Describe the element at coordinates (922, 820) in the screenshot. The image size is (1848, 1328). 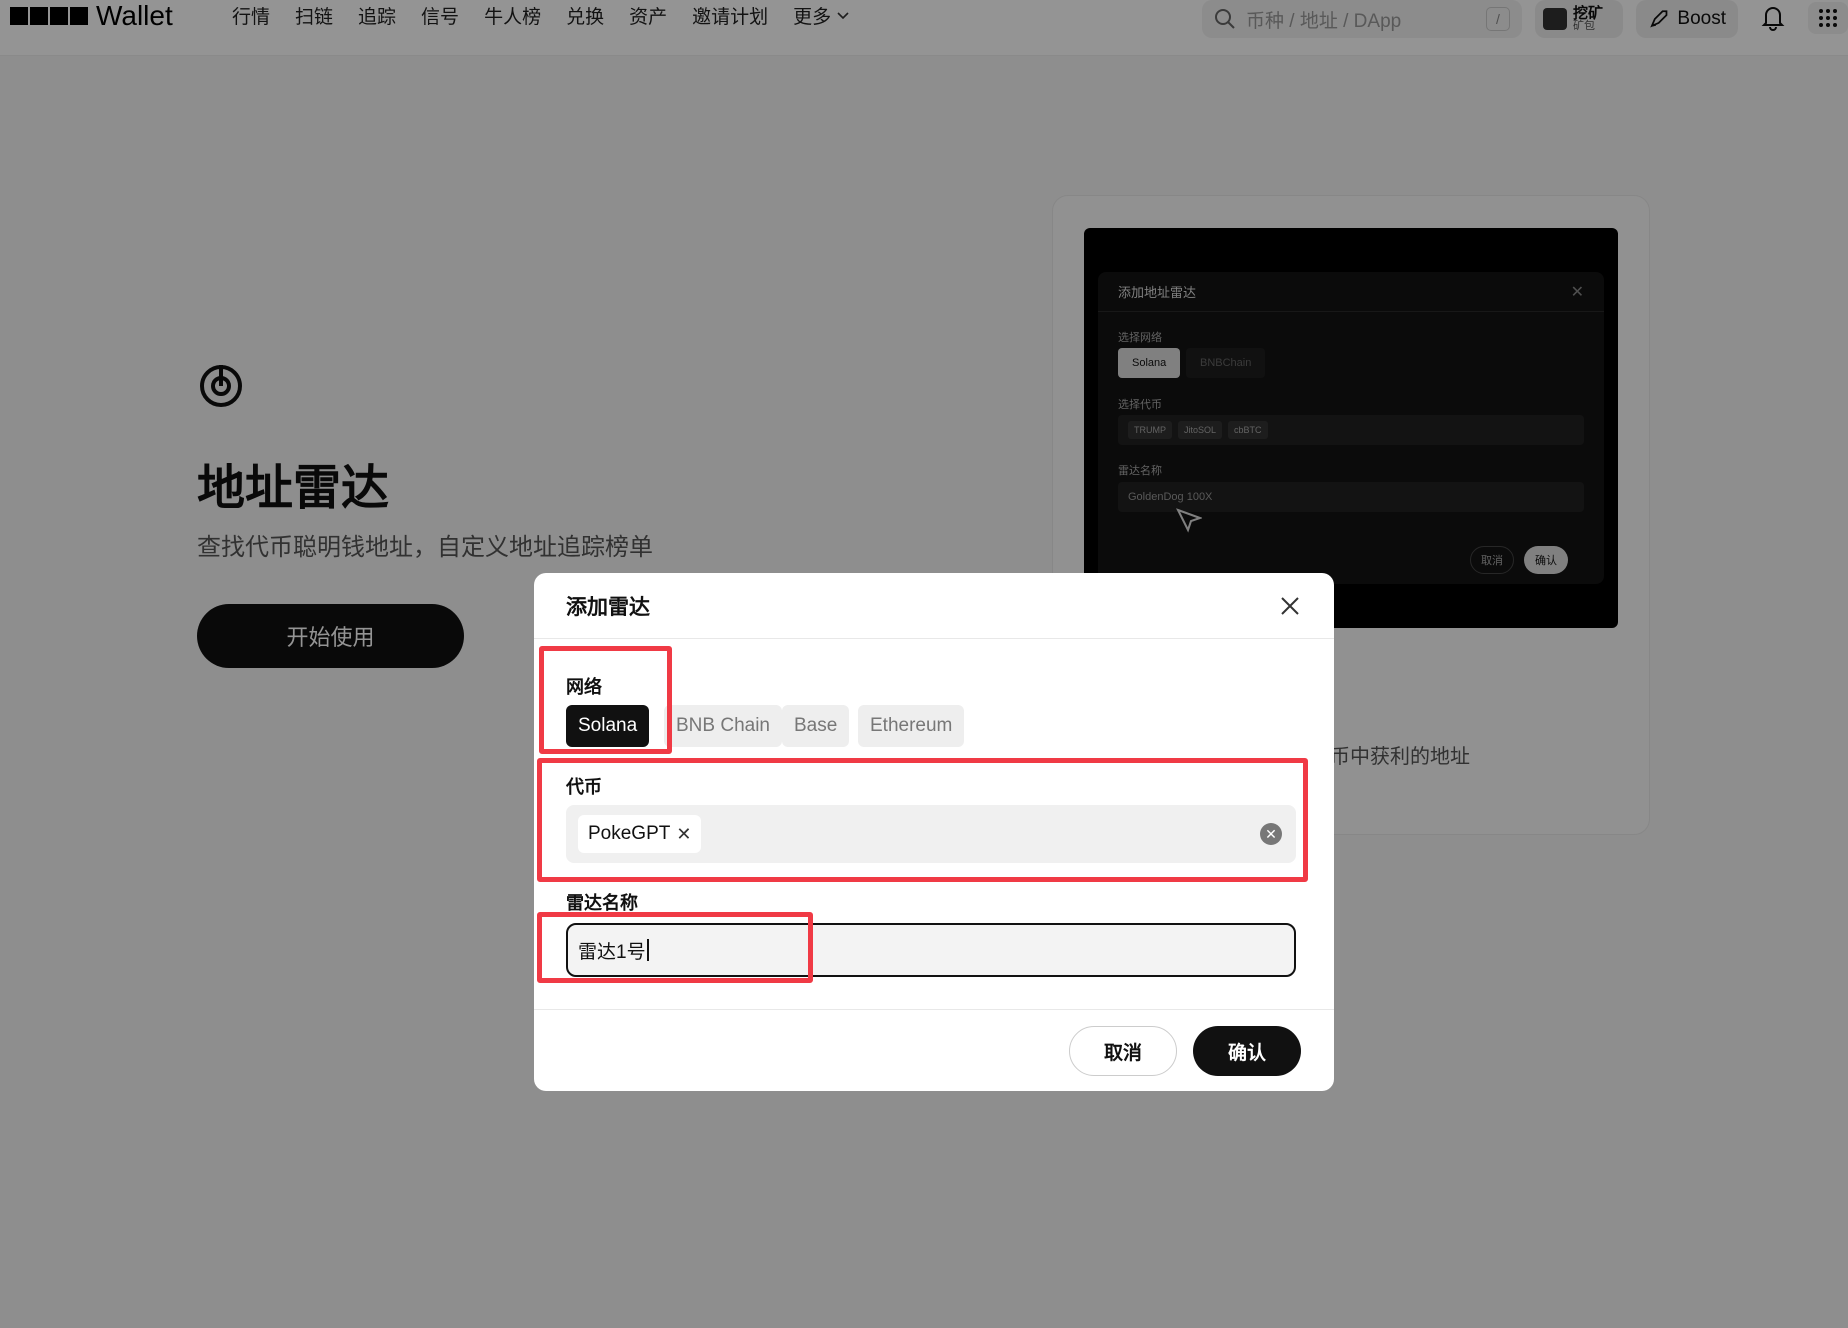
I see `highlight-token` at that location.